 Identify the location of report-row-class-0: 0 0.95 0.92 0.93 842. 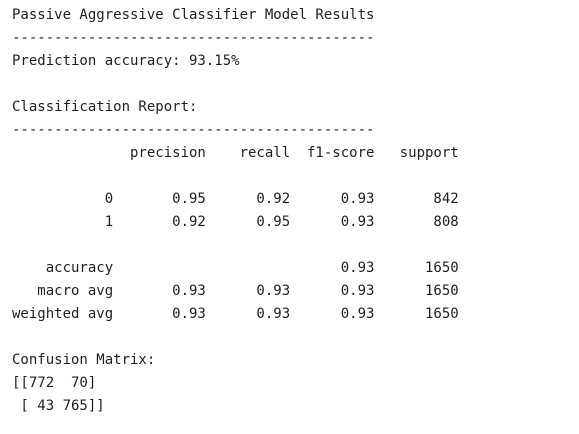
(235, 199).